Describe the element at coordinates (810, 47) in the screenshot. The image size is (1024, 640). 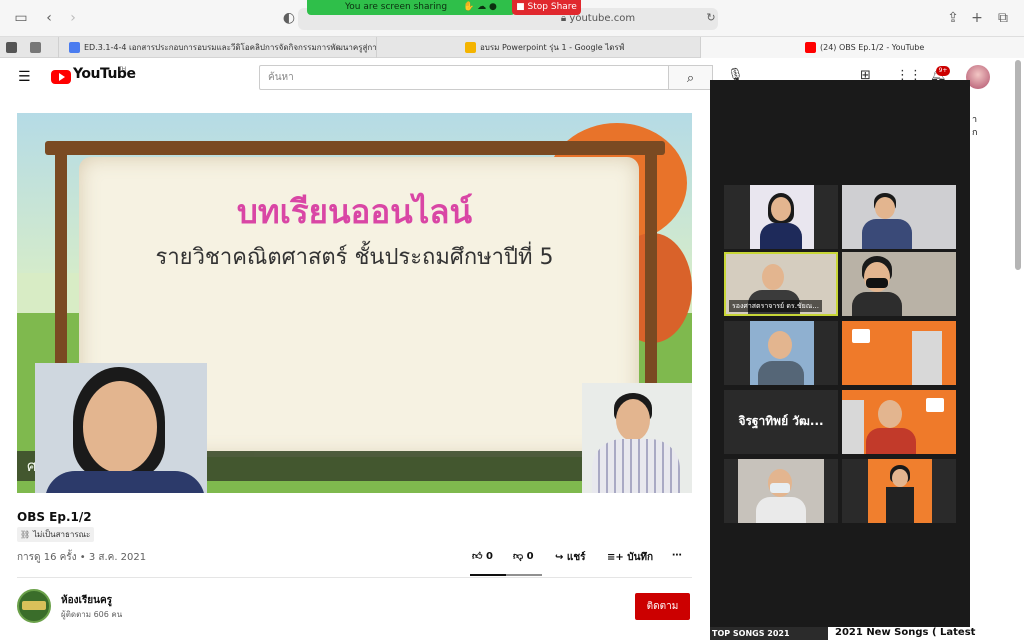
I see `youtube-icon` at that location.